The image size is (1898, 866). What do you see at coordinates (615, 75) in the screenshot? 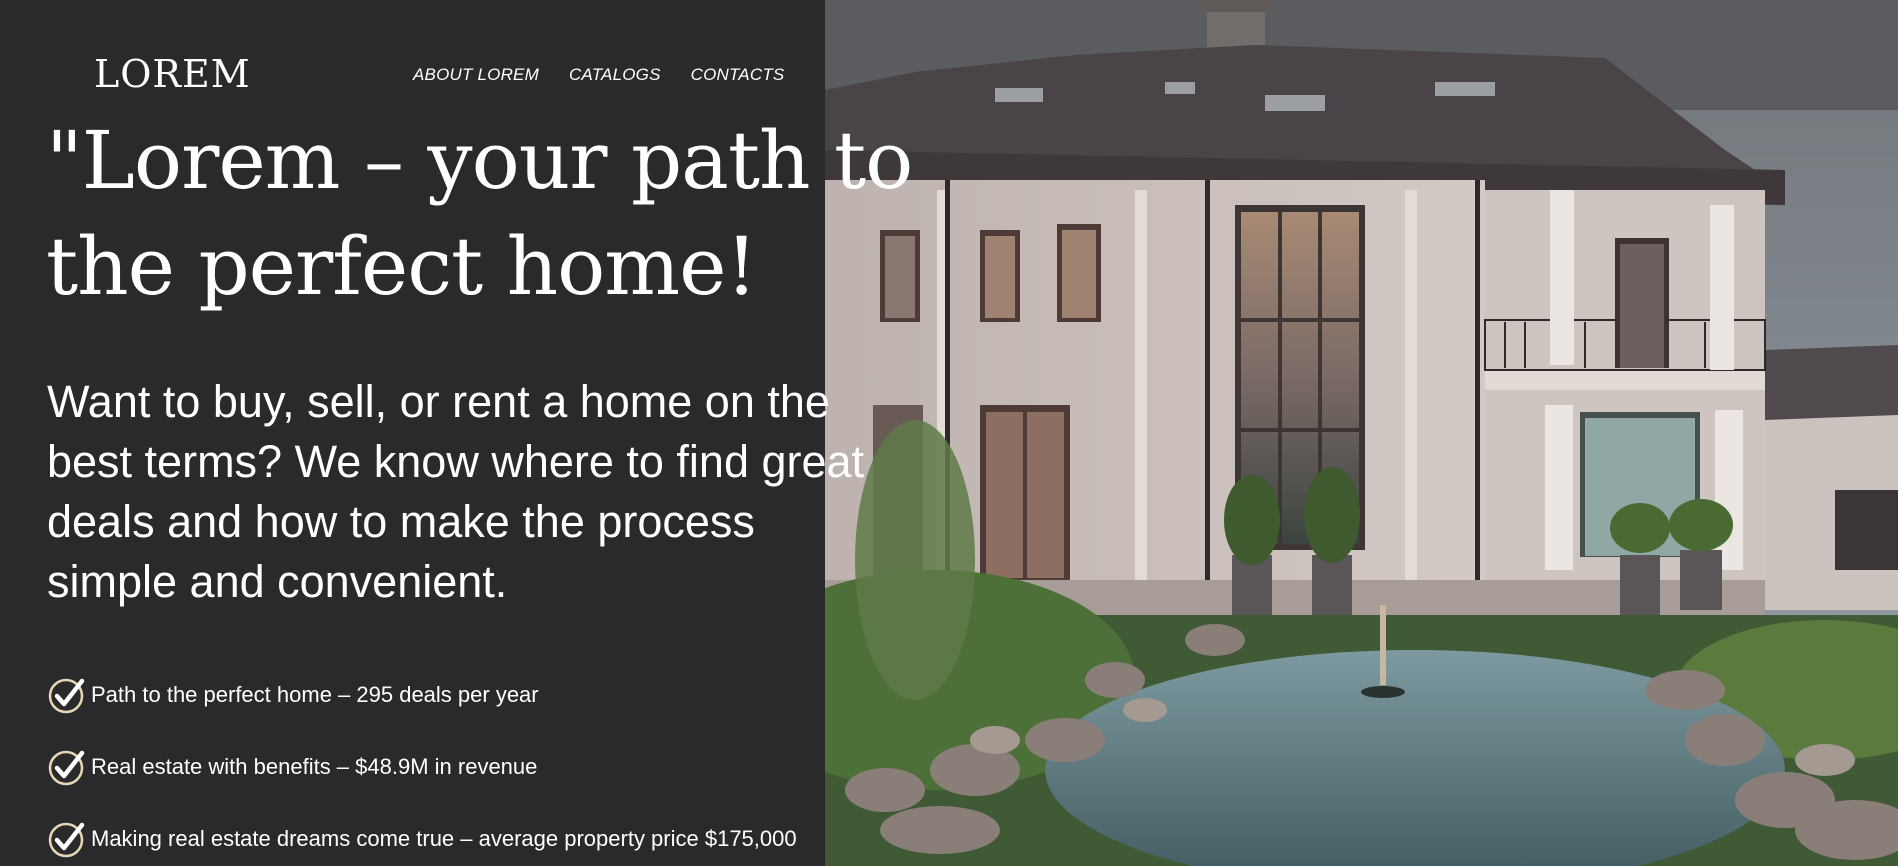
I see `nav-catalogs: CATALOGS` at bounding box center [615, 75].